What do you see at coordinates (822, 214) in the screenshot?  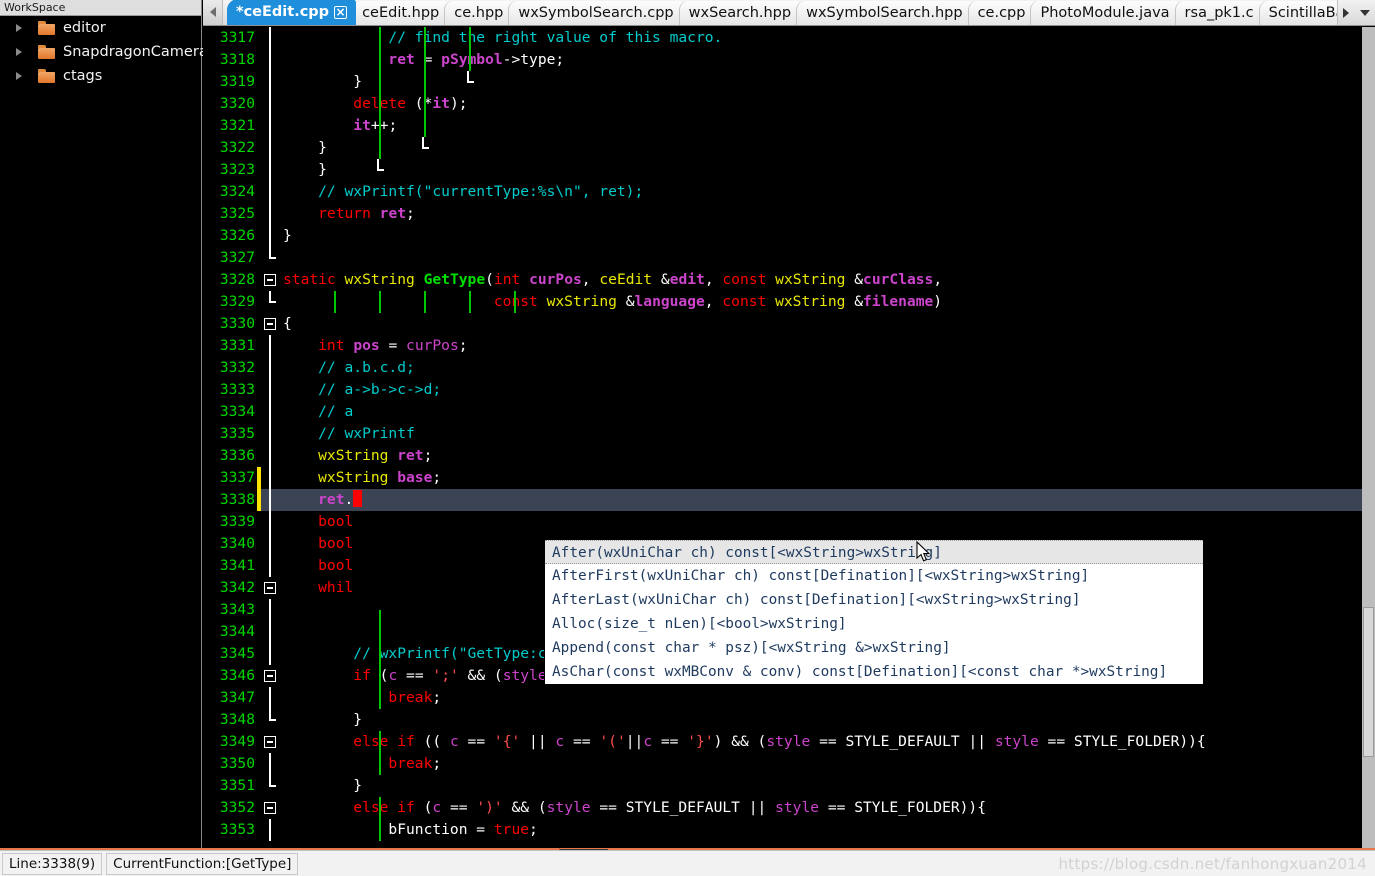 I see `code-text: return ret;` at bounding box center [822, 214].